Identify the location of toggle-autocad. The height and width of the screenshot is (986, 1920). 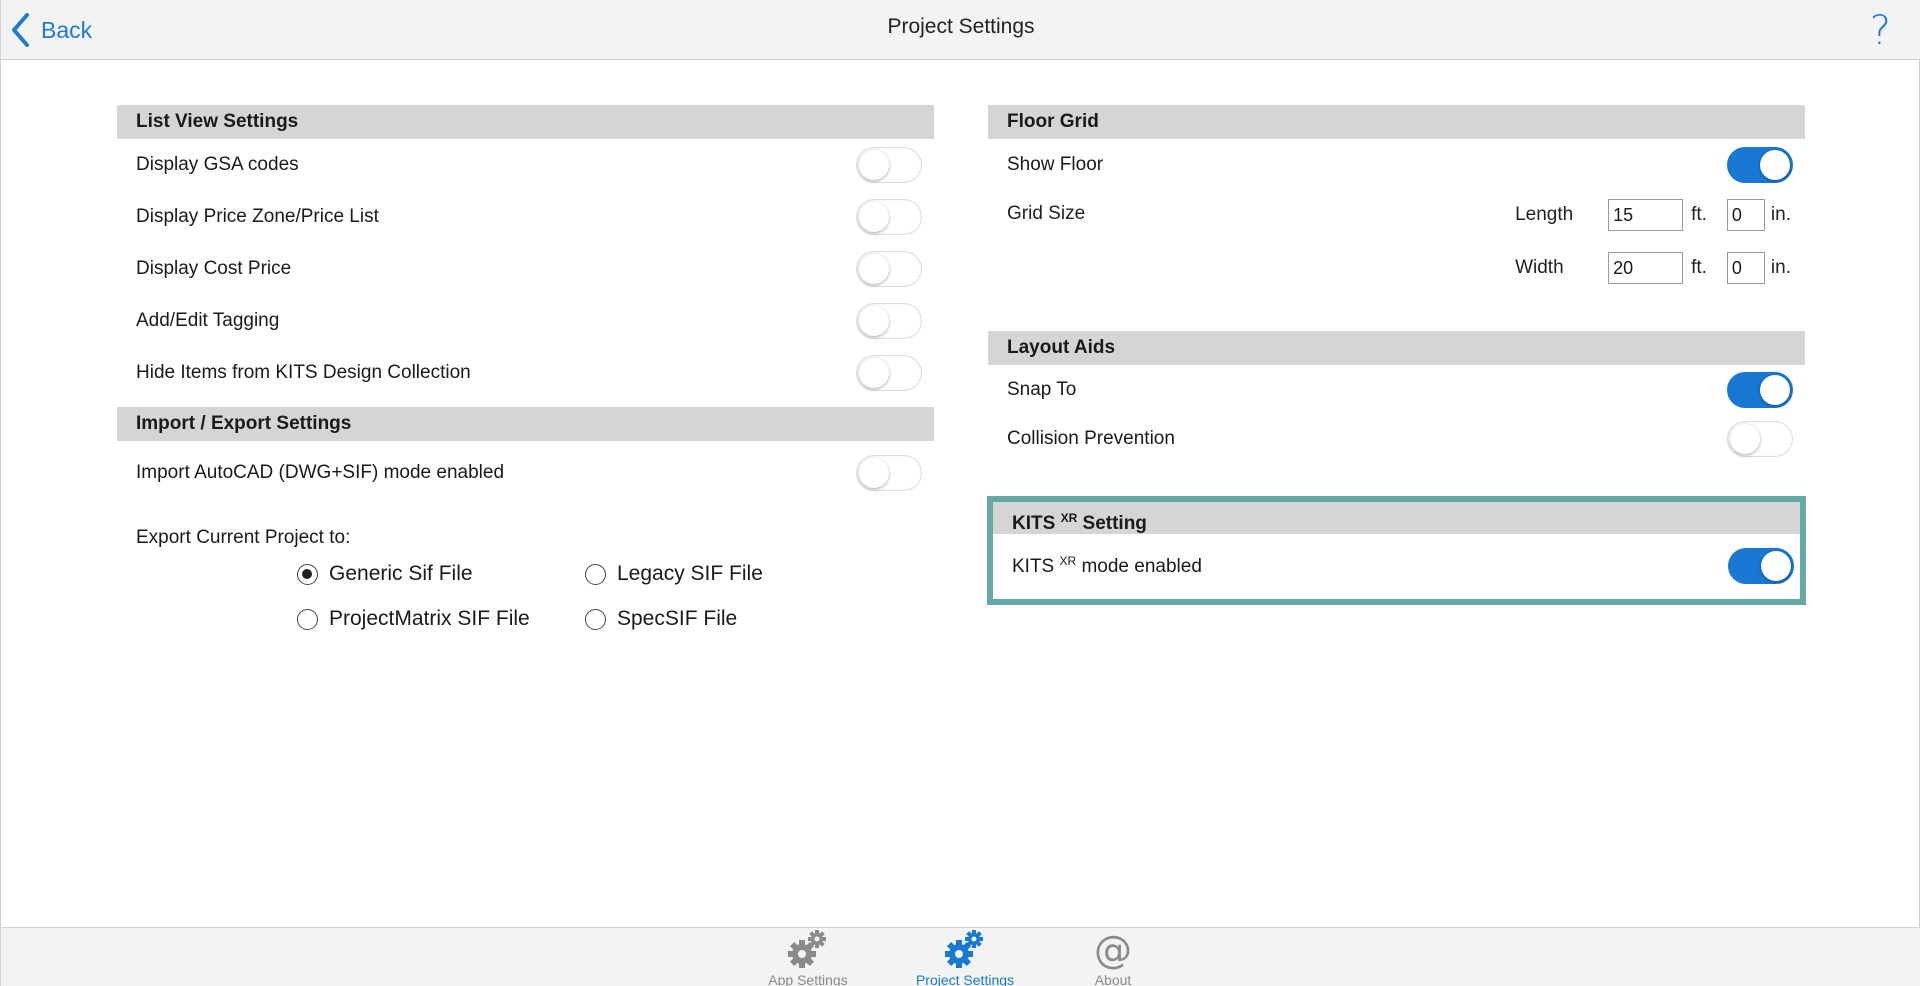
(889, 473).